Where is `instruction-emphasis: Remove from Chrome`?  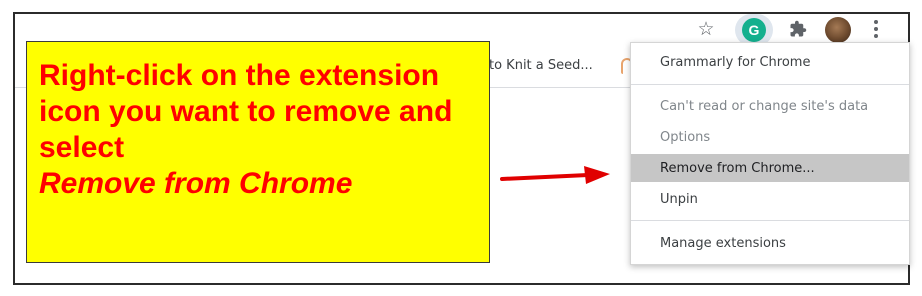
instruction-emphasis: Remove from Chrome is located at coordinates (196, 183).